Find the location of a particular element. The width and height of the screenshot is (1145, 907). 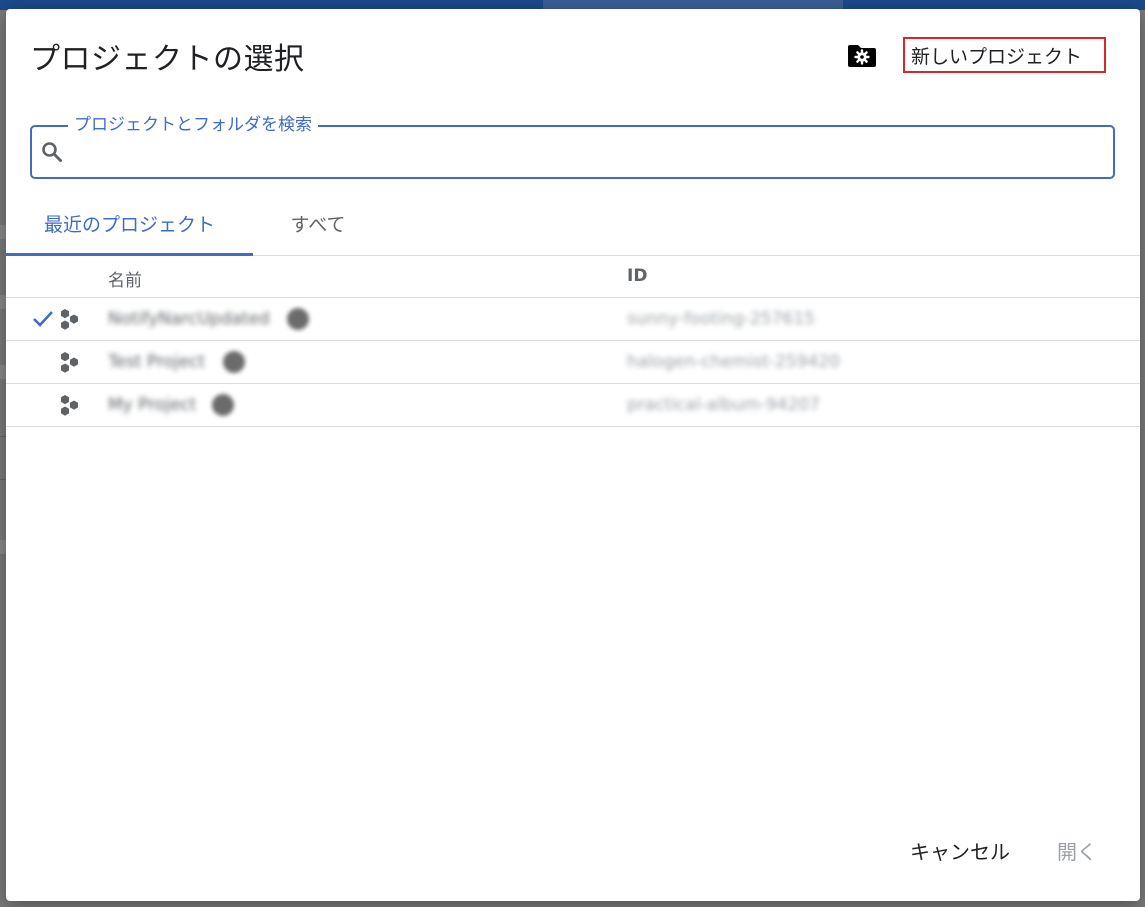

project-name: My Project is located at coordinates (152, 405).